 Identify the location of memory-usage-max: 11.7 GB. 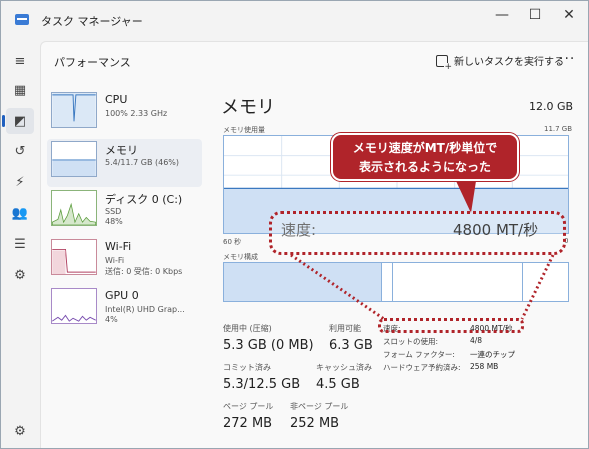
(558, 129).